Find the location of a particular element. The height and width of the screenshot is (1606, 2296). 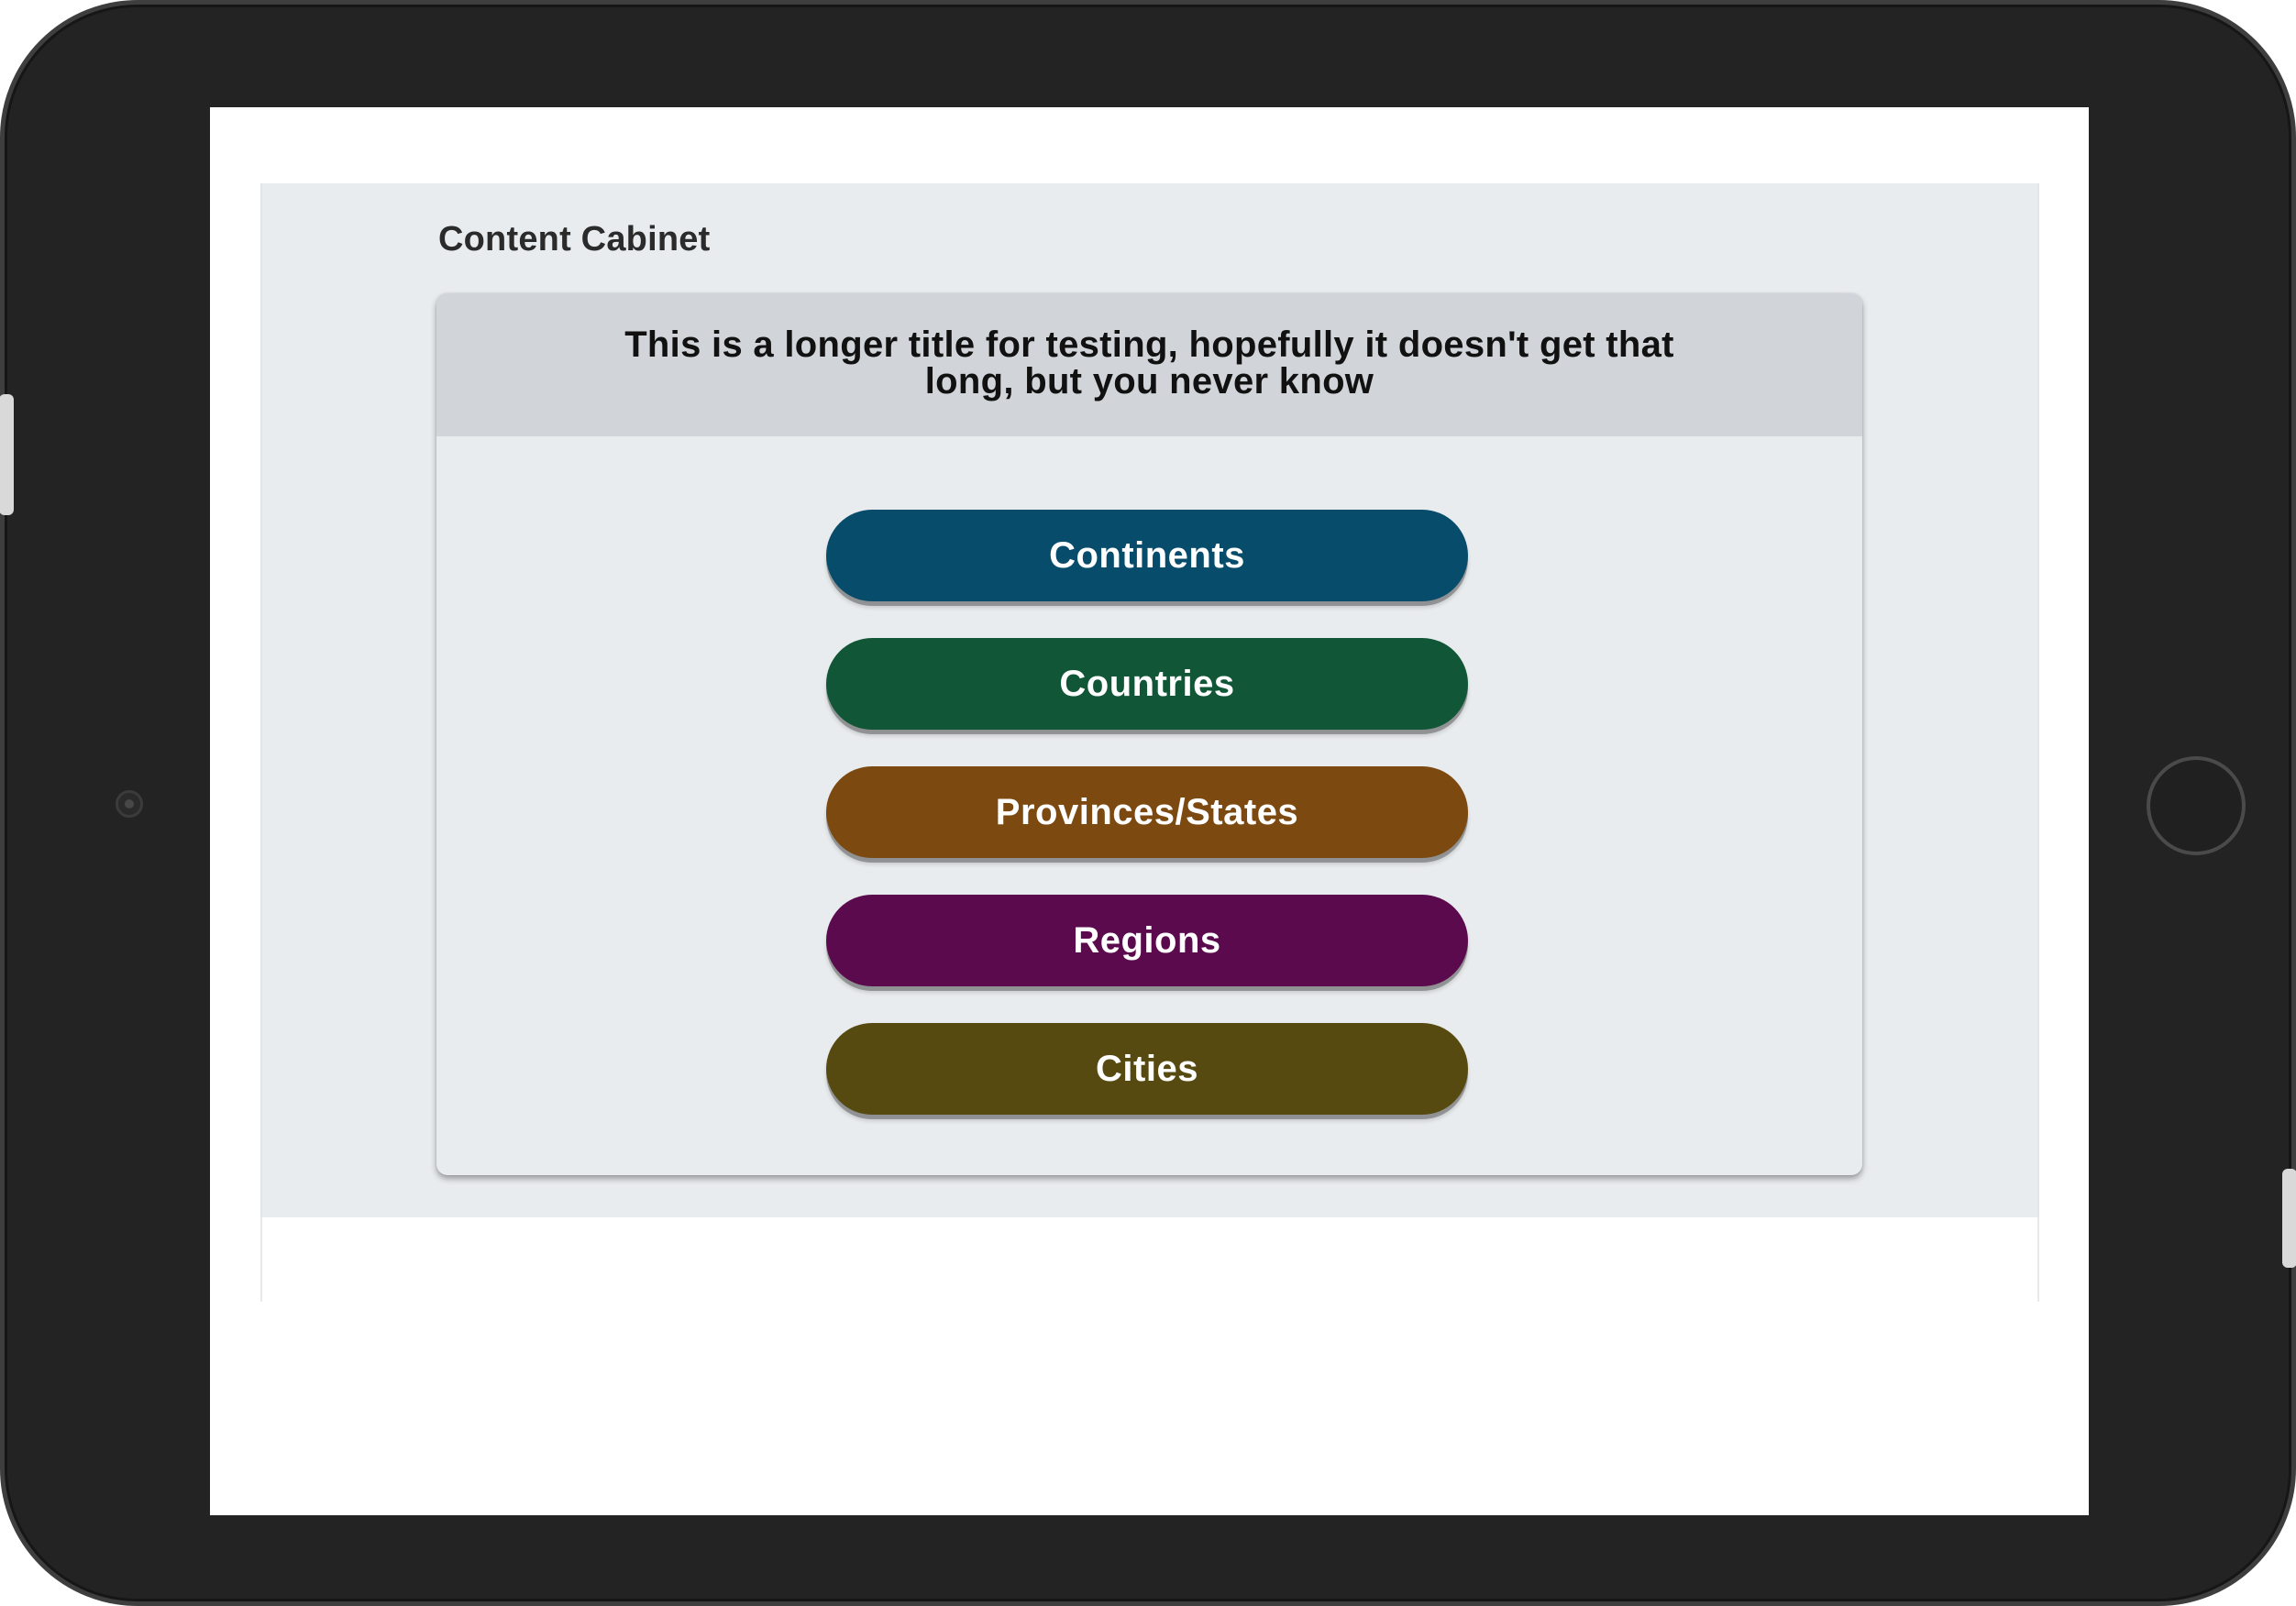

side-button-right is located at coordinates (2289, 1218).